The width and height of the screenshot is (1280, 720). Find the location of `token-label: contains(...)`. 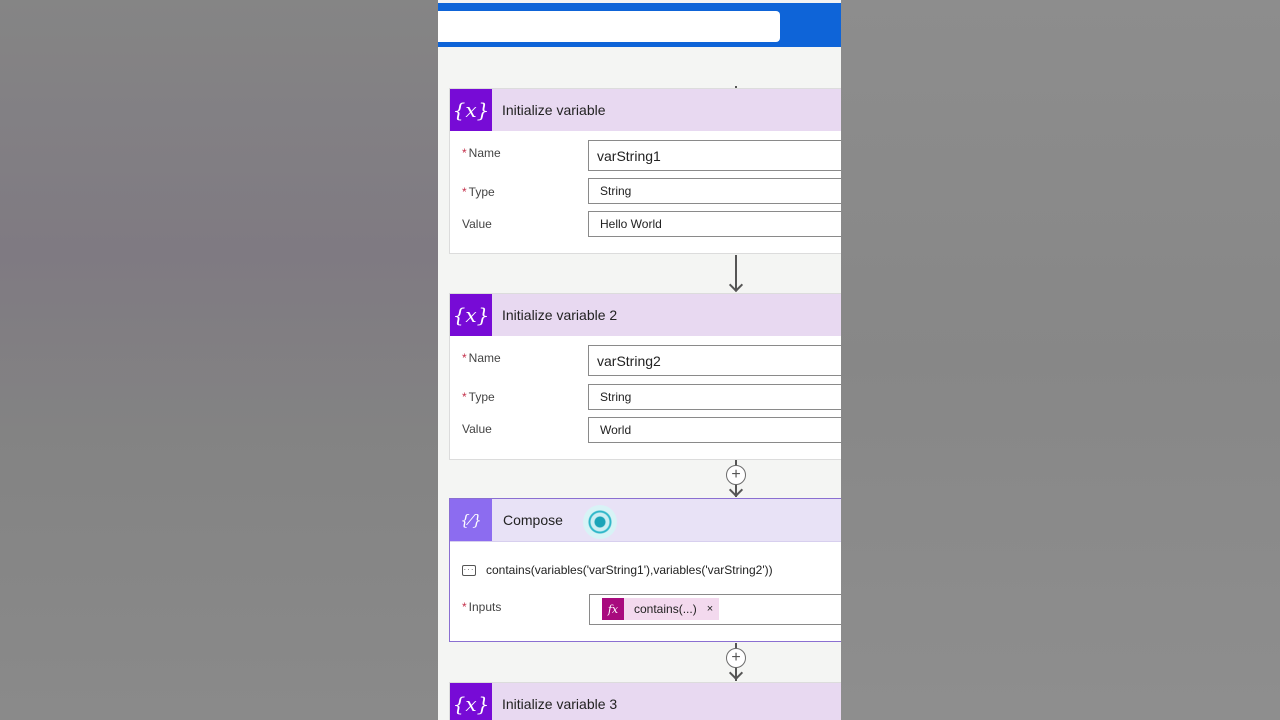

token-label: contains(...) is located at coordinates (665, 609).